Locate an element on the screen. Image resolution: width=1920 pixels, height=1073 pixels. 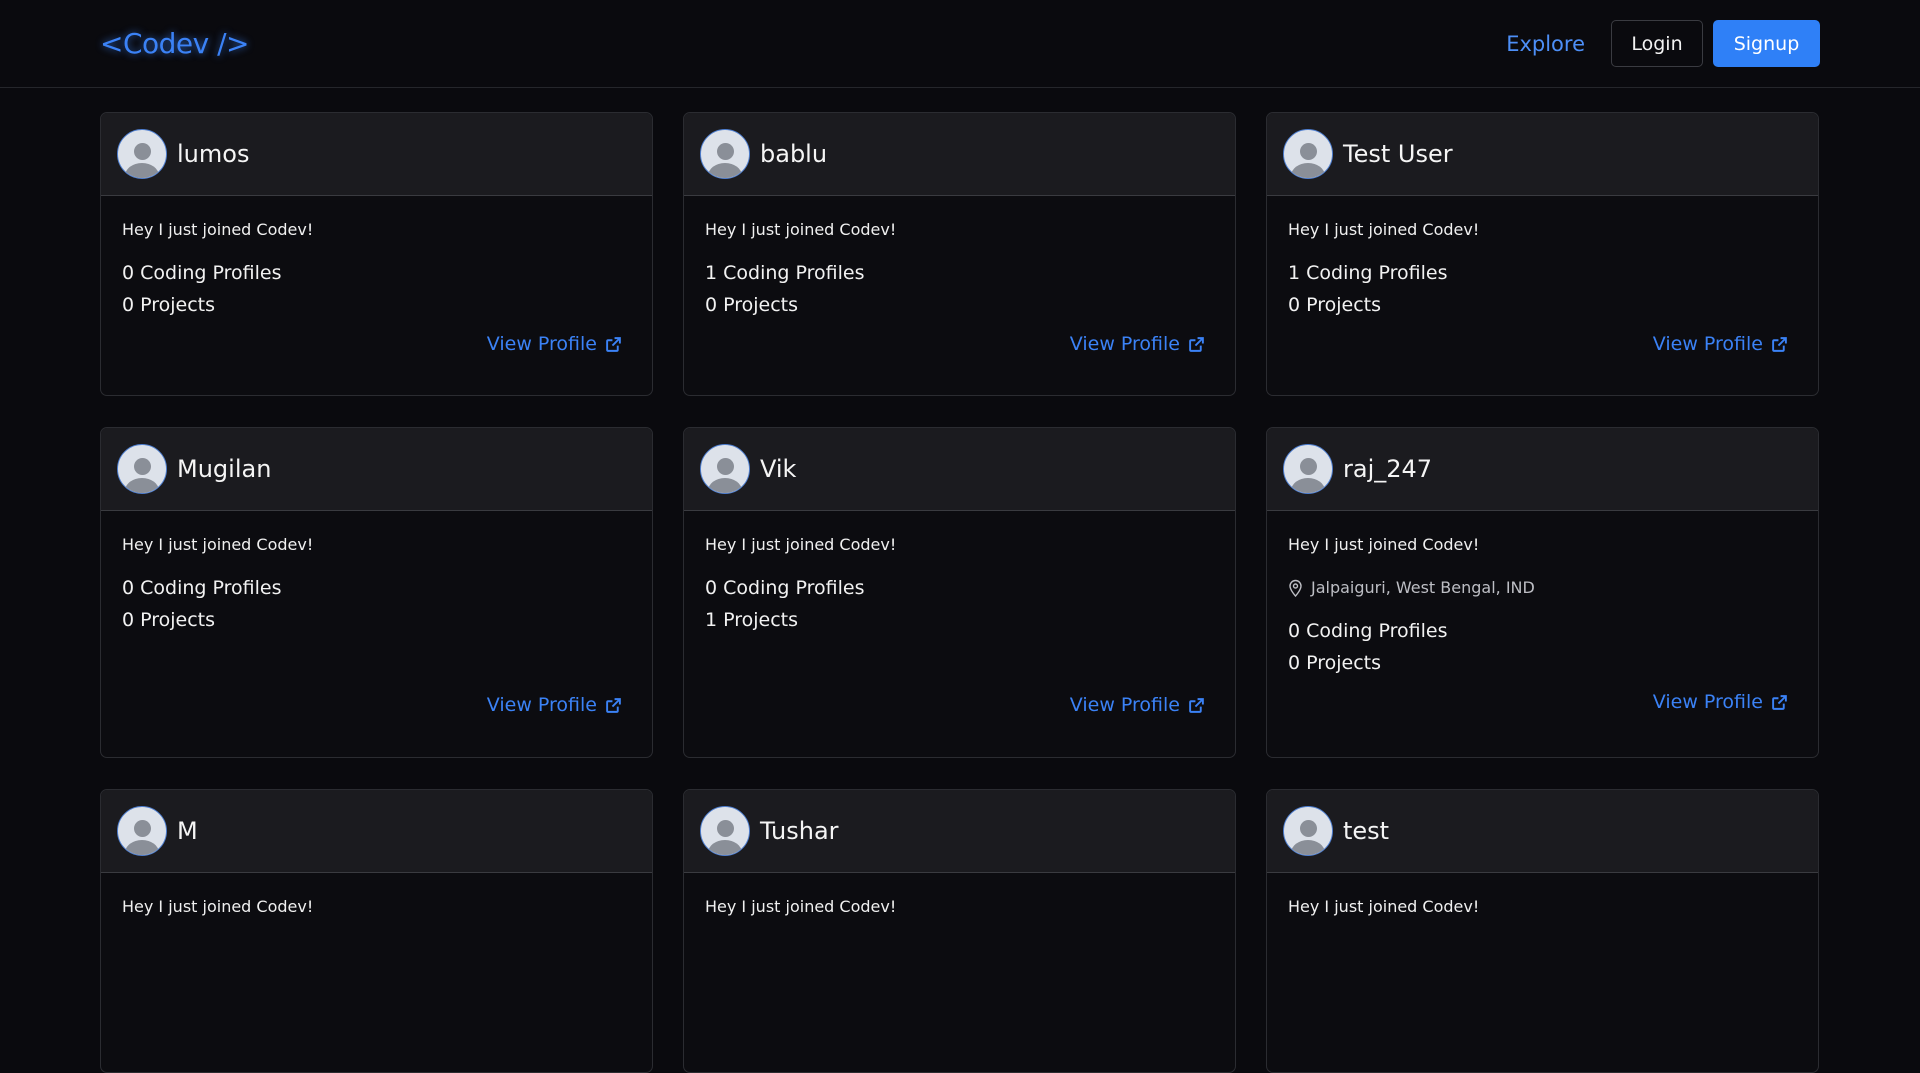
user-name: raj_247 is located at coordinates (1388, 469).